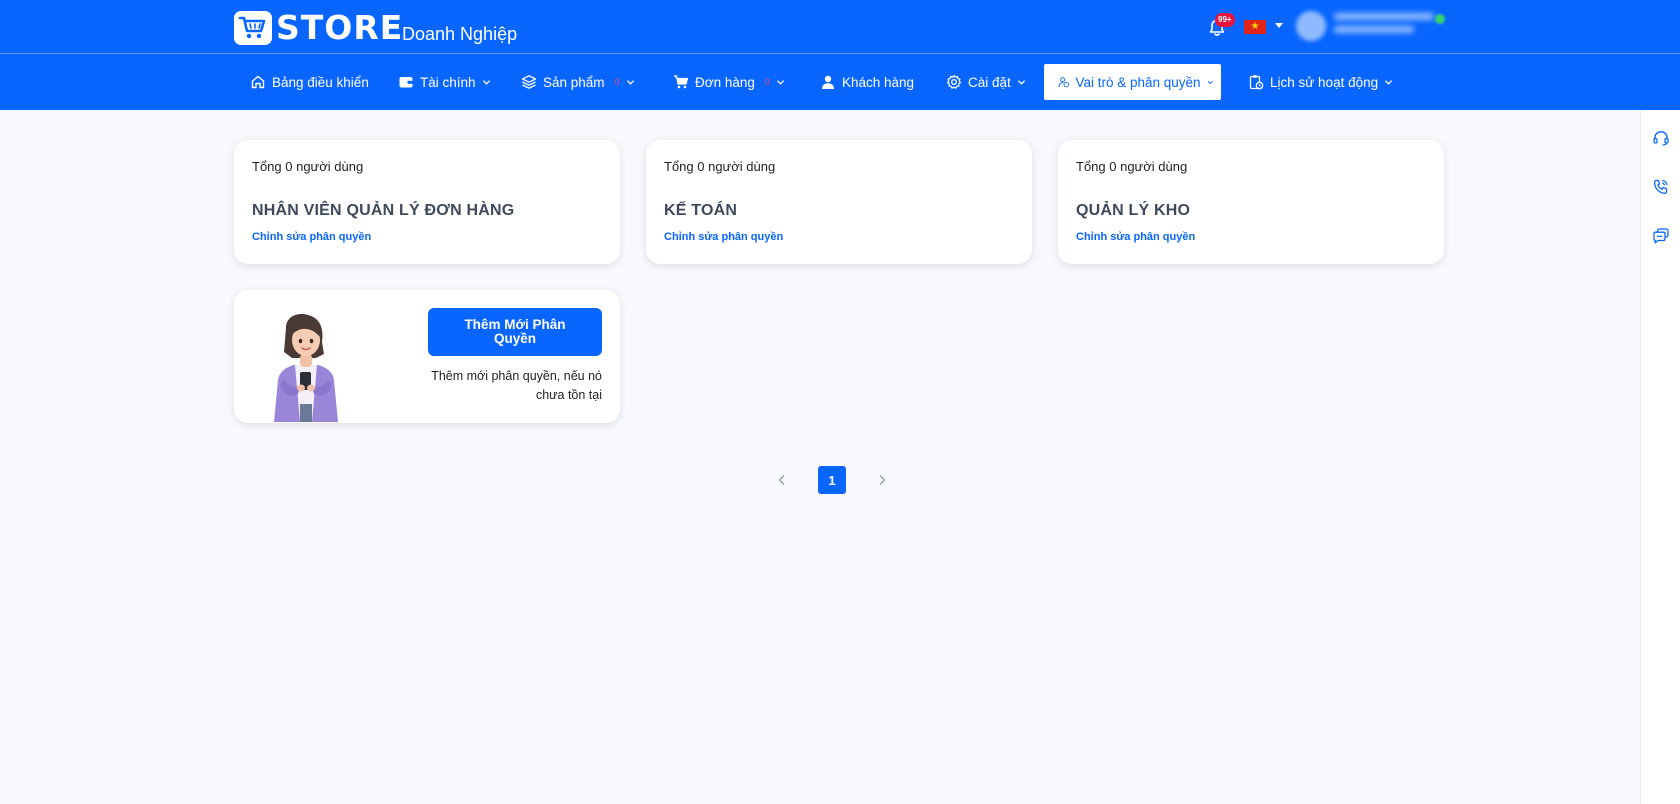 The width and height of the screenshot is (1680, 804). I want to click on nav-item-orders: Đơn hàng 0, so click(729, 82).